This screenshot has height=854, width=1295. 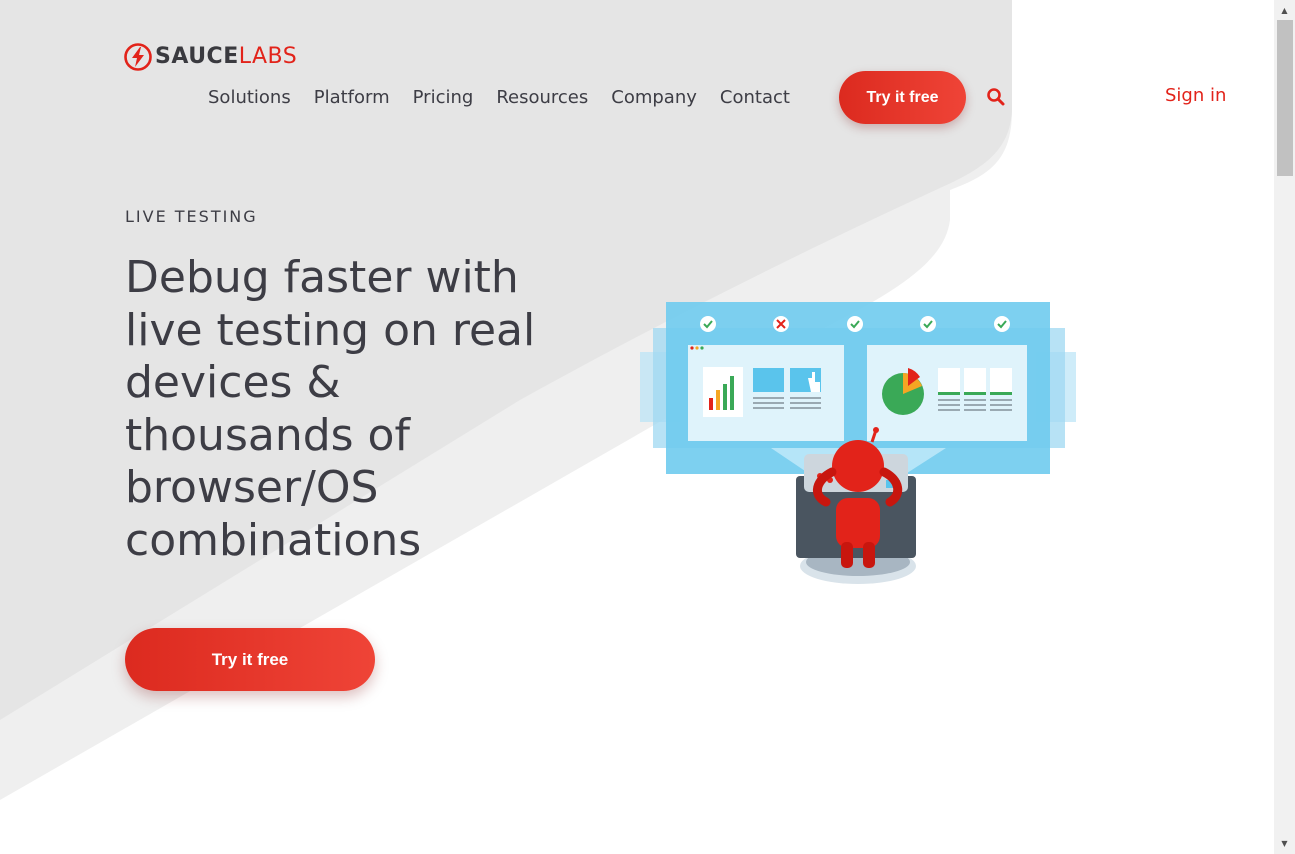 I want to click on nav-item-contact: Contact, so click(x=755, y=98).